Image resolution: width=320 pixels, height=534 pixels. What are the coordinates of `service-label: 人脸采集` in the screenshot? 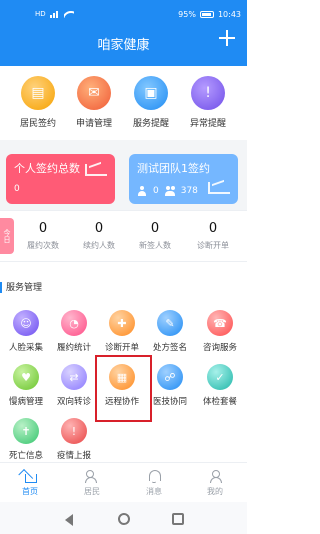 It's located at (25, 348).